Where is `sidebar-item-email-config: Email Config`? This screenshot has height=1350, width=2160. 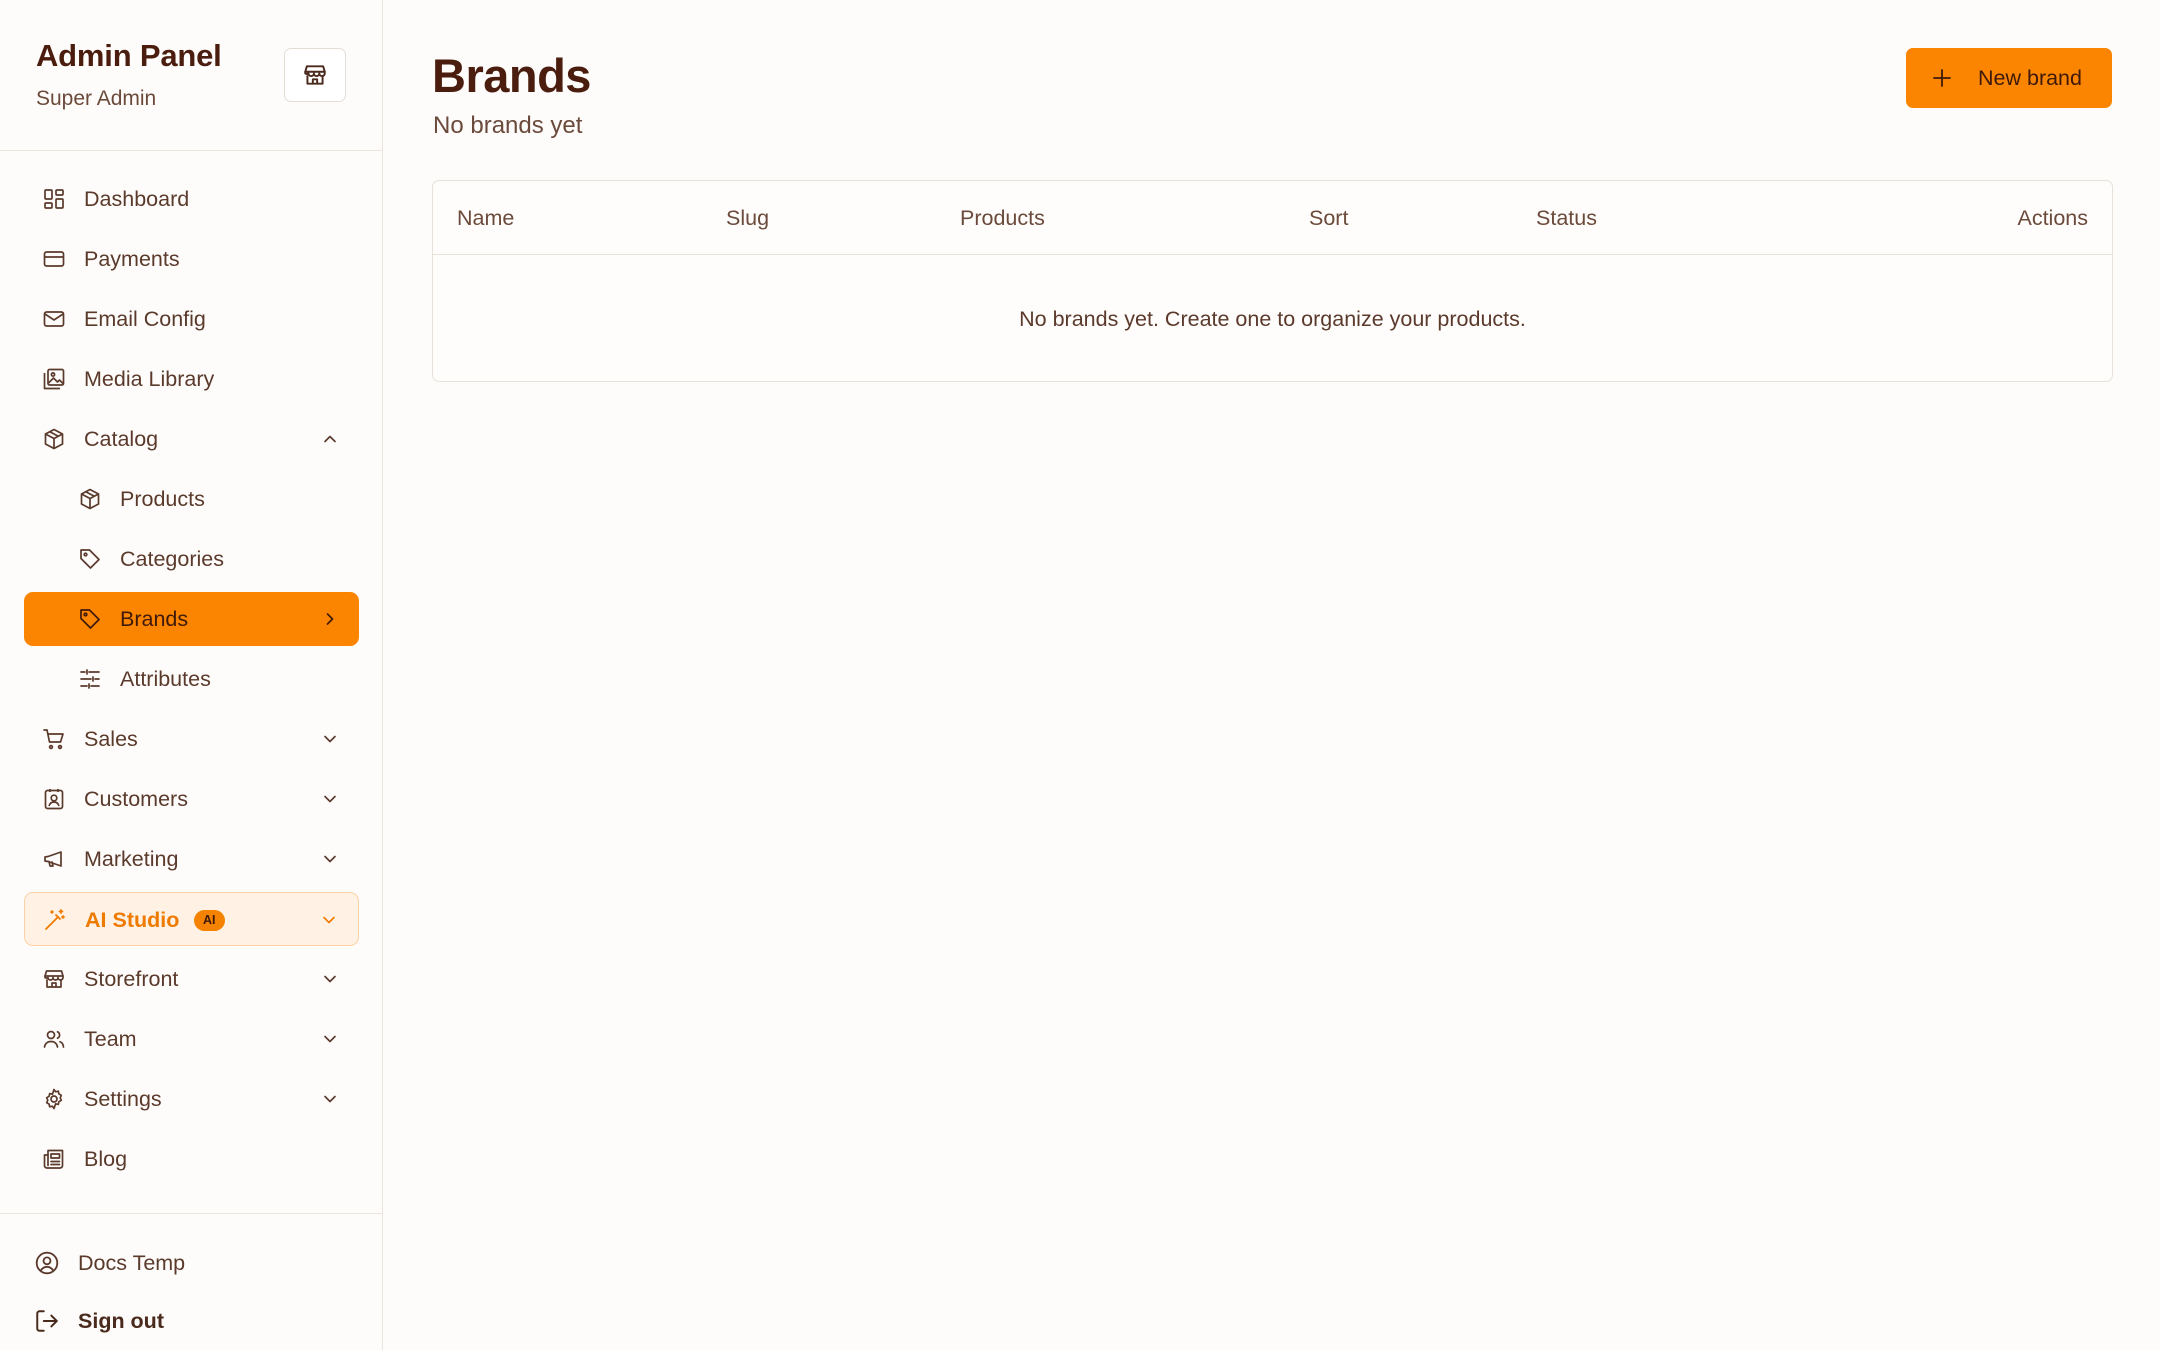
sidebar-item-email-config: Email Config is located at coordinates (191, 319).